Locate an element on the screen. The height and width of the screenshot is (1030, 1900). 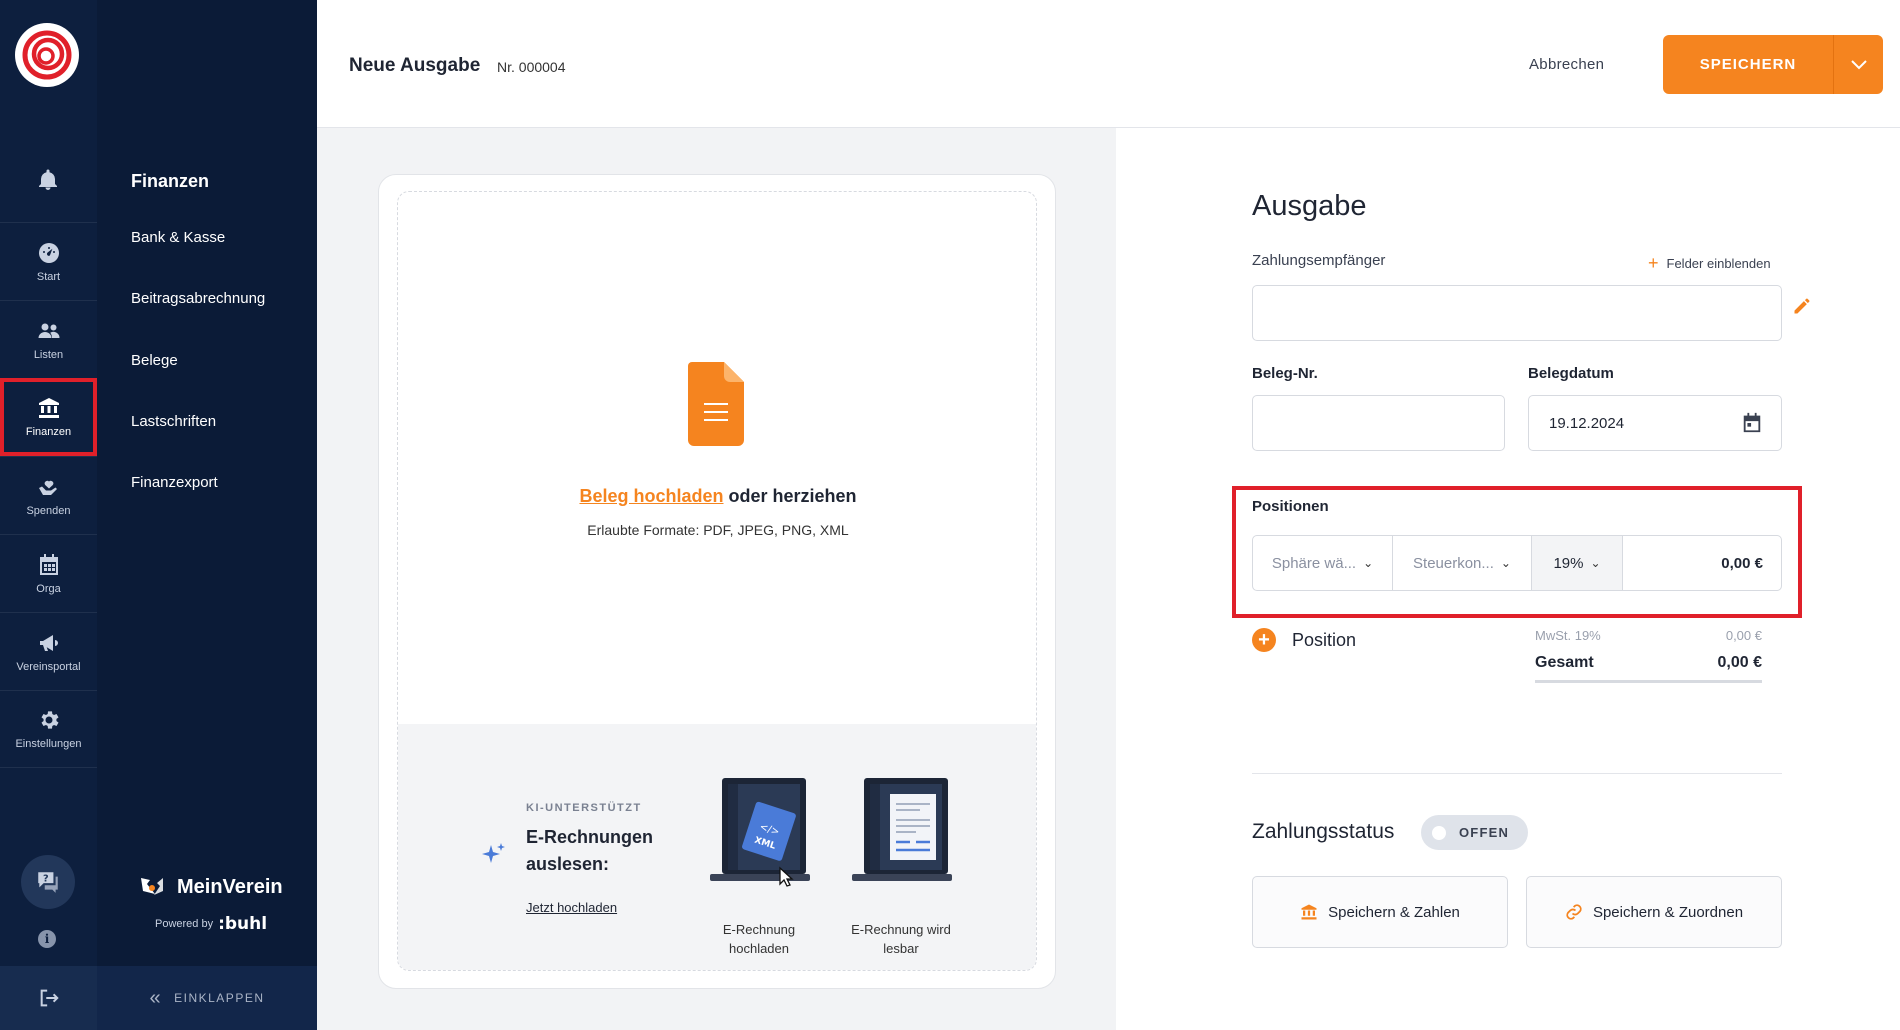
brand-logo: MeinVerein is located at coordinates (210, 887).